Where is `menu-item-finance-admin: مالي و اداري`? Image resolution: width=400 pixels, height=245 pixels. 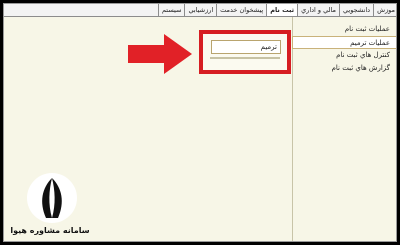
menu-item-finance-admin: مالي و اداري is located at coordinates (318, 10).